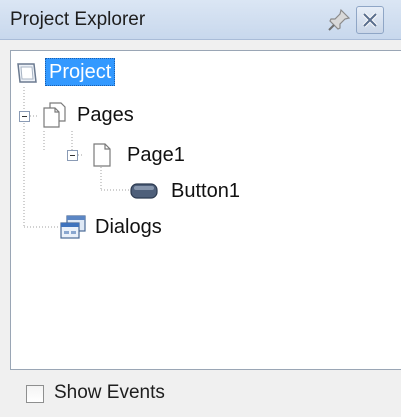  Describe the element at coordinates (105, 115) in the screenshot. I see `tree-node-label: Pages` at that location.